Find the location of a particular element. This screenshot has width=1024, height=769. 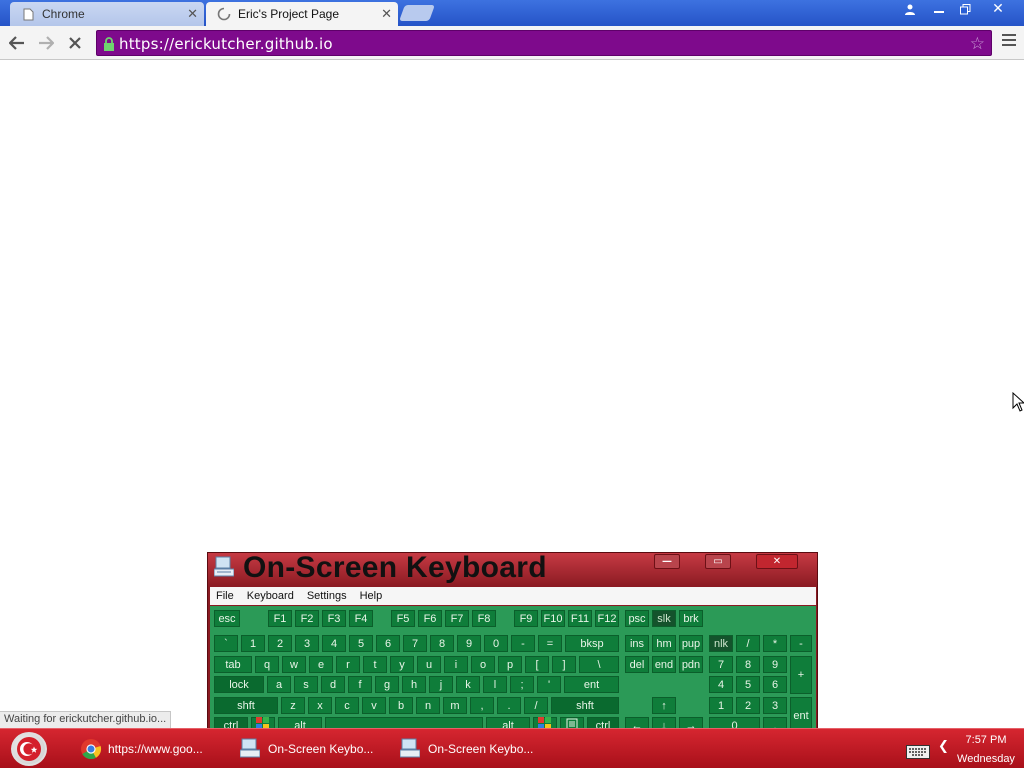

tray-expand-icon: ❮ is located at coordinates (943, 746).